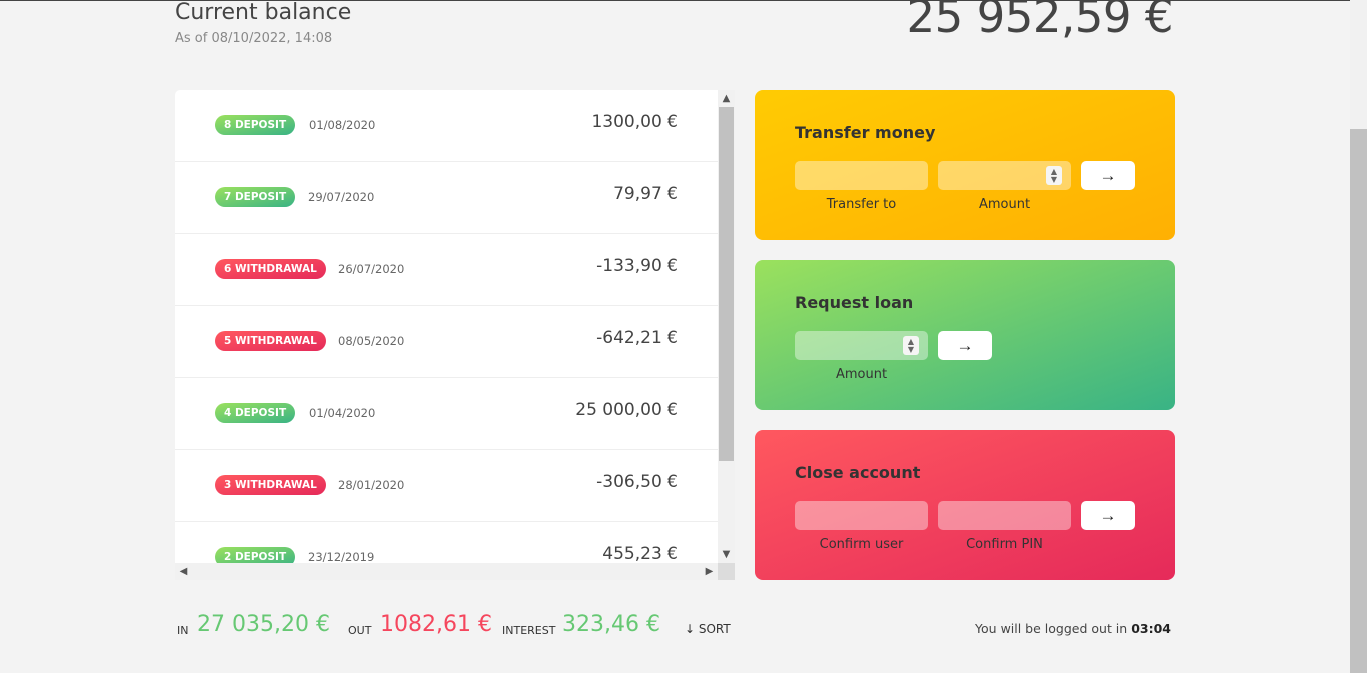 This screenshot has height=673, width=1367. I want to click on loan-amount-label: Amount, so click(861, 374).